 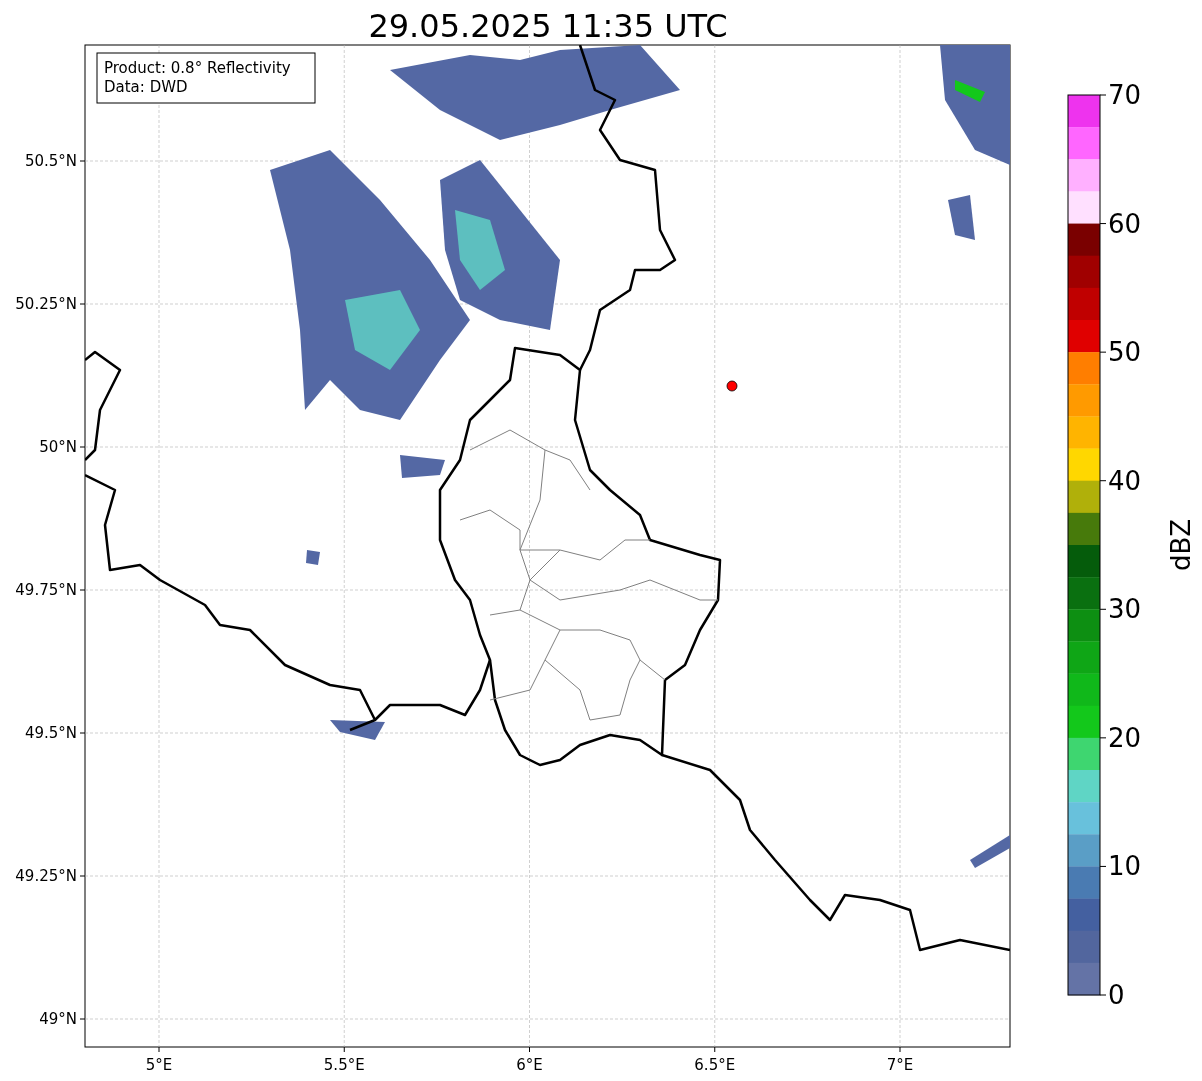 I want to click on x-tick-label: 5.5°E, so click(x=344, y=1065).